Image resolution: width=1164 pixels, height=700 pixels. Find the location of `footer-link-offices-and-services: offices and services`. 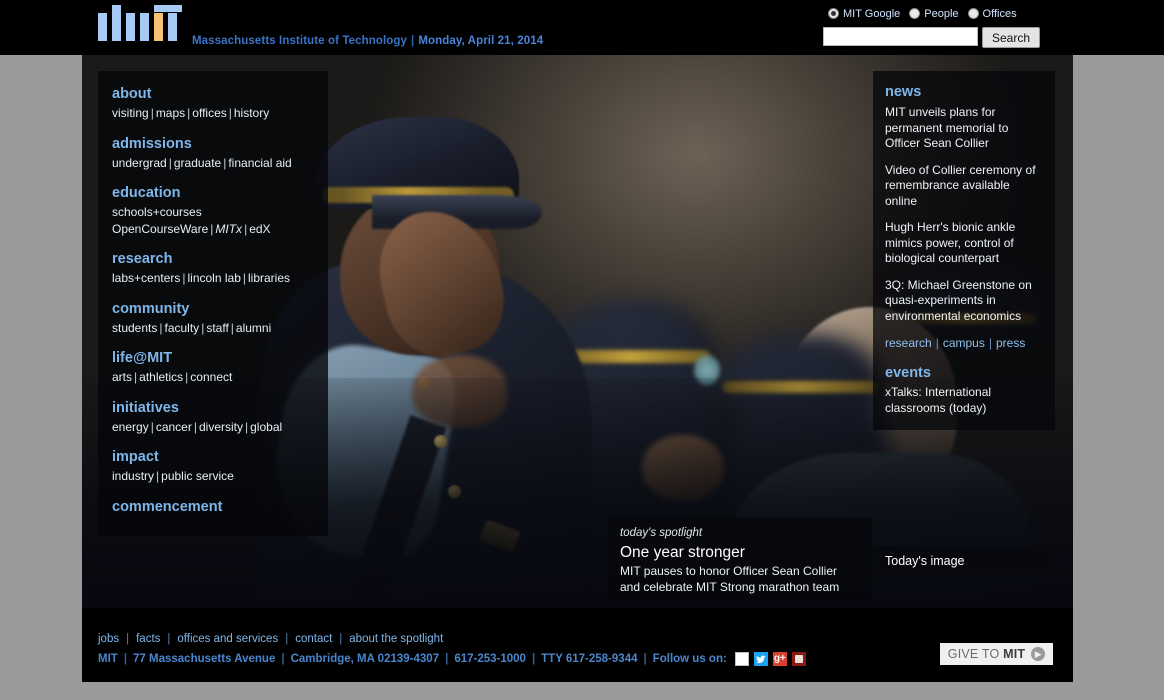

footer-link-offices-and-services: offices and services is located at coordinates (227, 639).